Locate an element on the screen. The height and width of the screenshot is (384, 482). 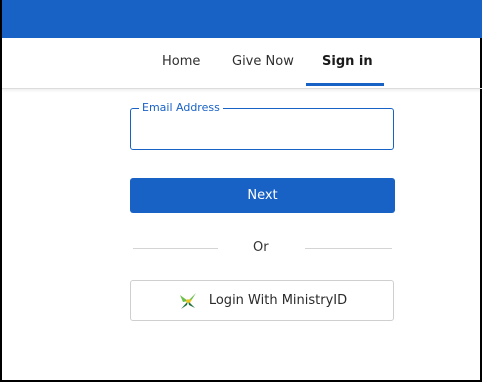
nav-give-now: Give Now is located at coordinates (263, 61).